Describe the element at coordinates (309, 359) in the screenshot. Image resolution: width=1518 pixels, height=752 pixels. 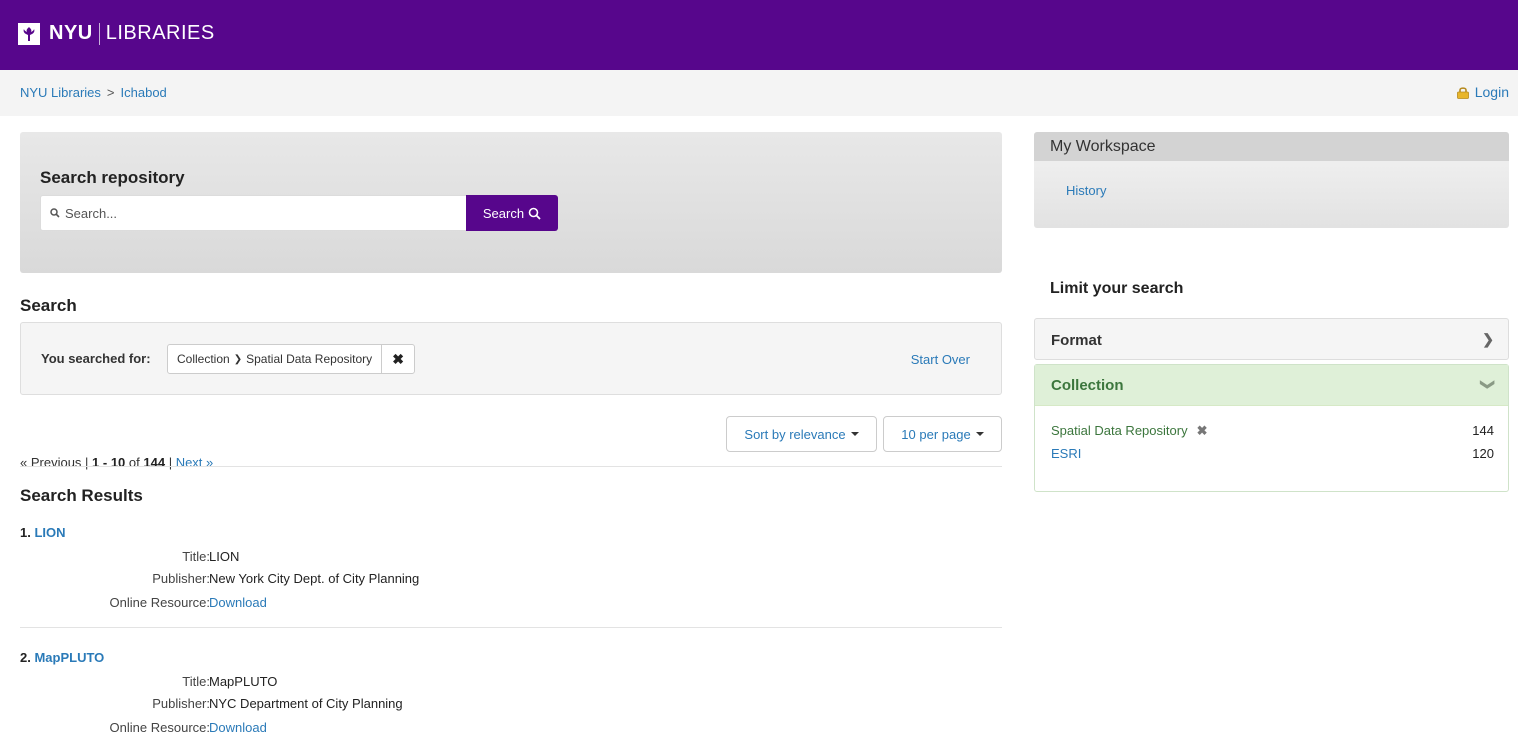
I see `constraint-value: Spatial Data Repository` at that location.